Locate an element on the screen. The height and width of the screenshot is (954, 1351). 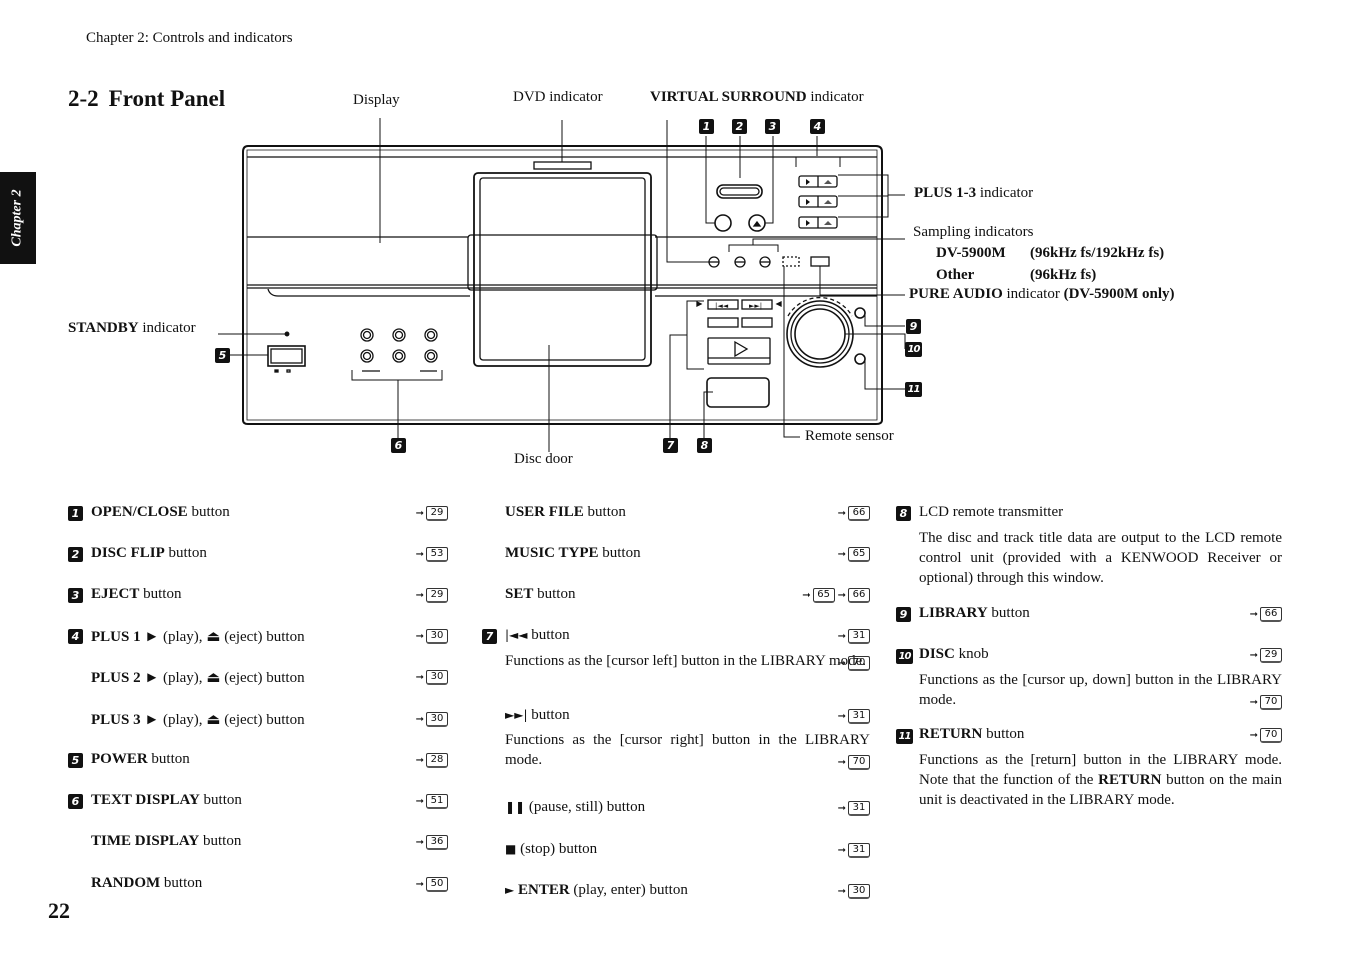
description-item: ► ENTER (play, enter) button ➞ 30 is located at coordinates (676, 890).